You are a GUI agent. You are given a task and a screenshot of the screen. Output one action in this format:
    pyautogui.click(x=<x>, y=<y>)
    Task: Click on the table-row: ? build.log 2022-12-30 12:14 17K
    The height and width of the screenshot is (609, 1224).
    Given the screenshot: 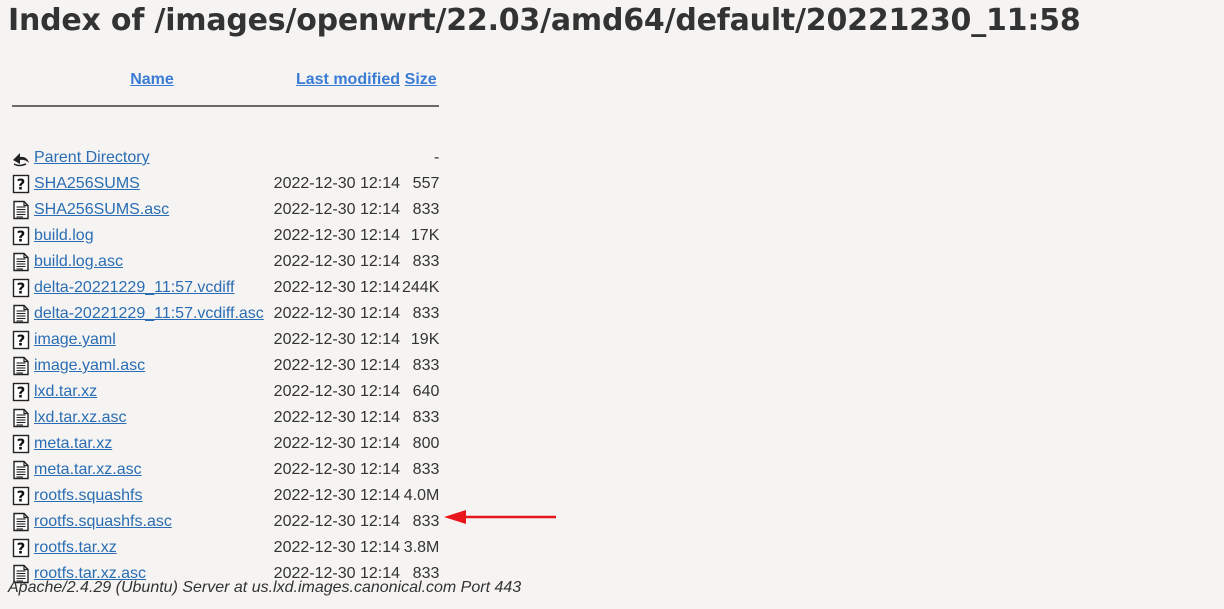 What is the action you would take?
    pyautogui.click(x=223, y=236)
    